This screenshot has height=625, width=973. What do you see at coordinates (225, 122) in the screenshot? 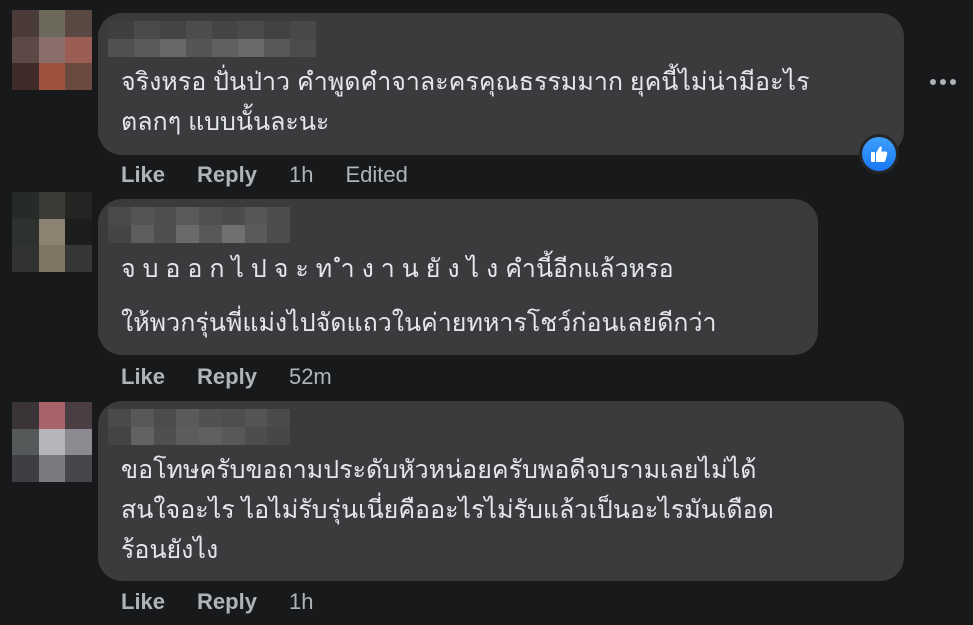
I see `comment-text-line: ตลกๆ แบบนั้นละนะ` at bounding box center [225, 122].